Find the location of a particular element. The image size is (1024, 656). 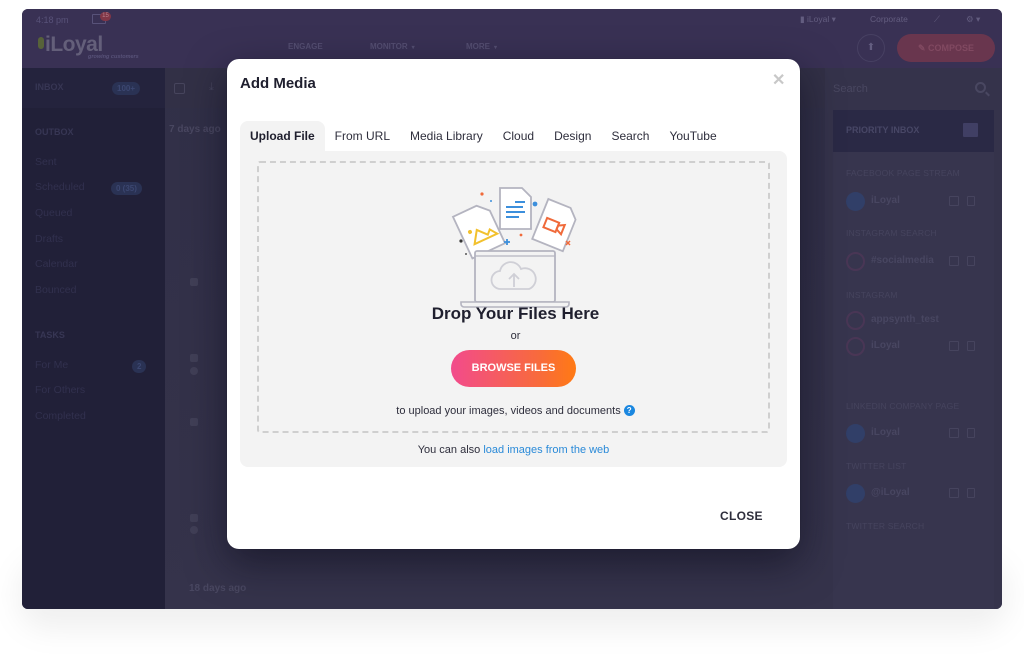

image-file-icon is located at coordinates (479, 232).